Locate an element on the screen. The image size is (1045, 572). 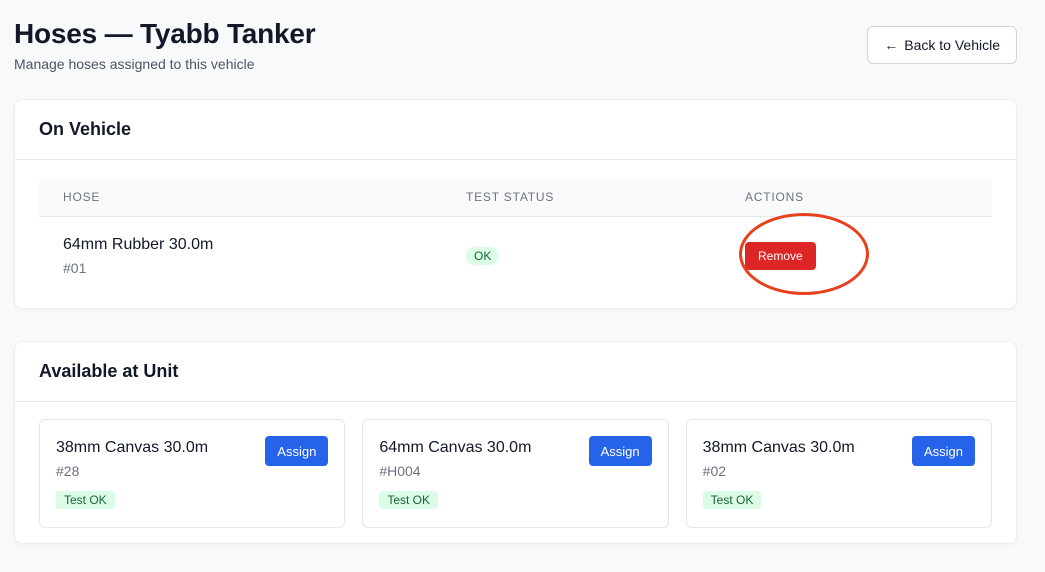
on-vehicle-title: On Vehicle is located at coordinates (85, 129).